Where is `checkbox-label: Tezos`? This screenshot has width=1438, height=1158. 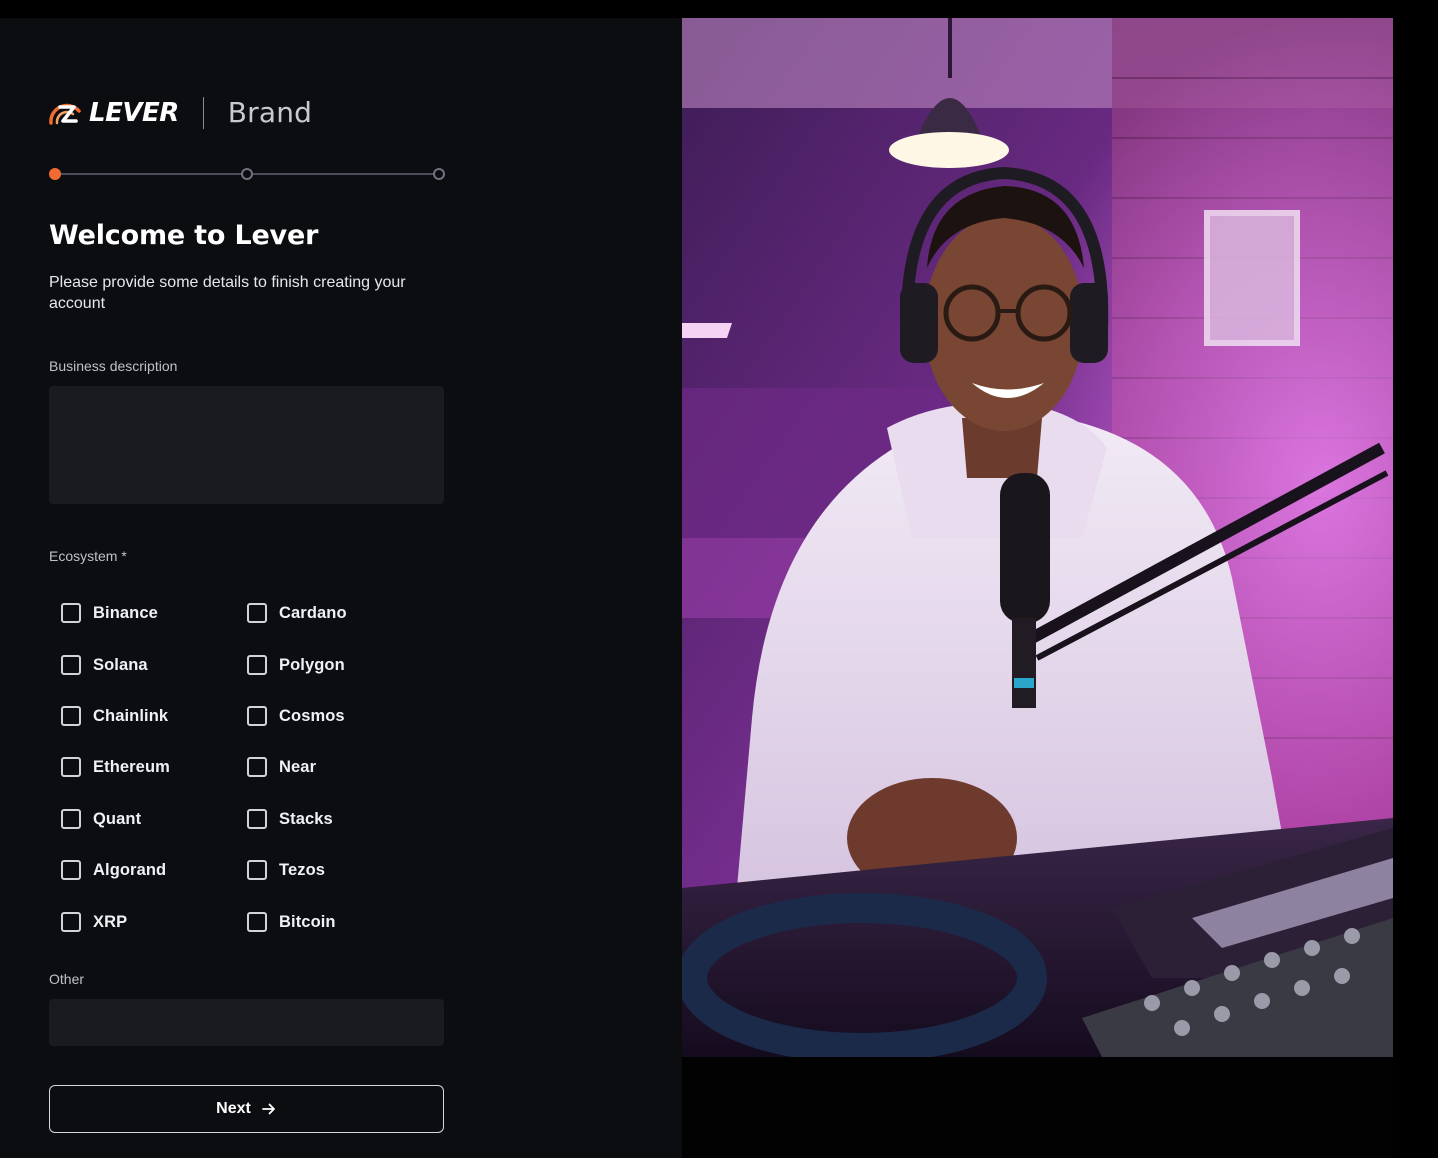 checkbox-label: Tezos is located at coordinates (302, 869).